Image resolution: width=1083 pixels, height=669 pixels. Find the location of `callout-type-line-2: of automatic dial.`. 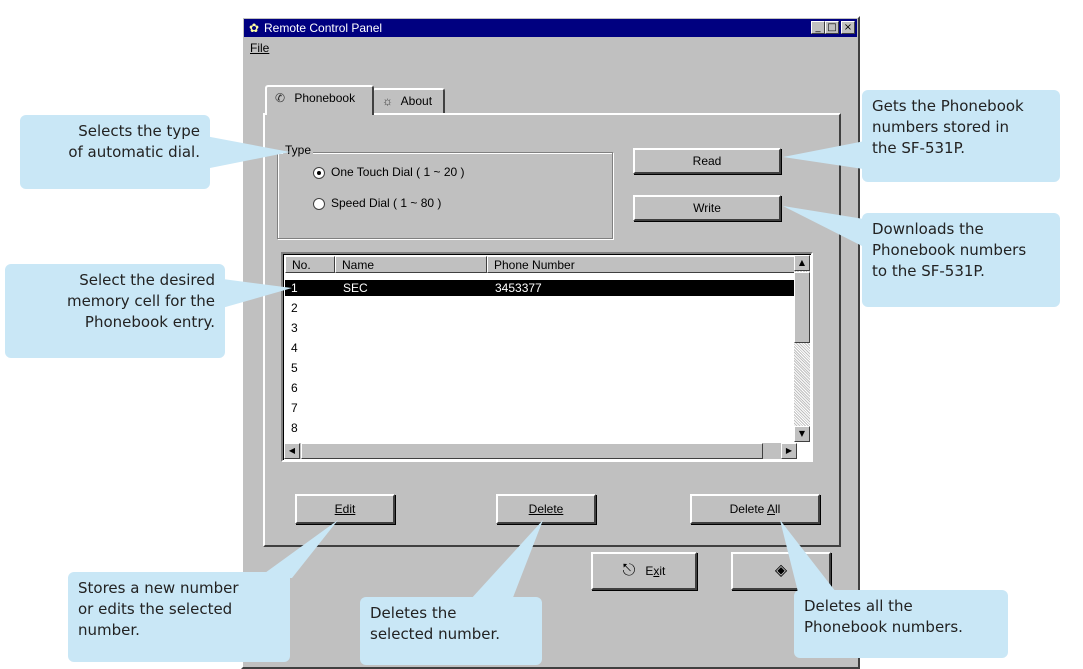

callout-type-line-2: of automatic dial. is located at coordinates (134, 152).